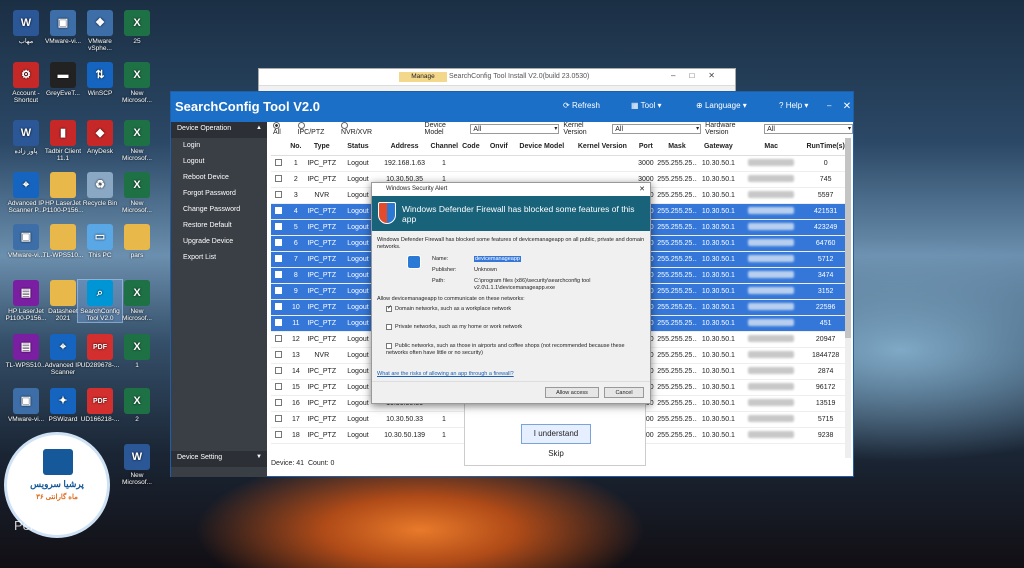 This screenshot has height=568, width=1024. What do you see at coordinates (219, 130) in the screenshot?
I see `device-operation-section: Device Operation ▲` at bounding box center [219, 130].